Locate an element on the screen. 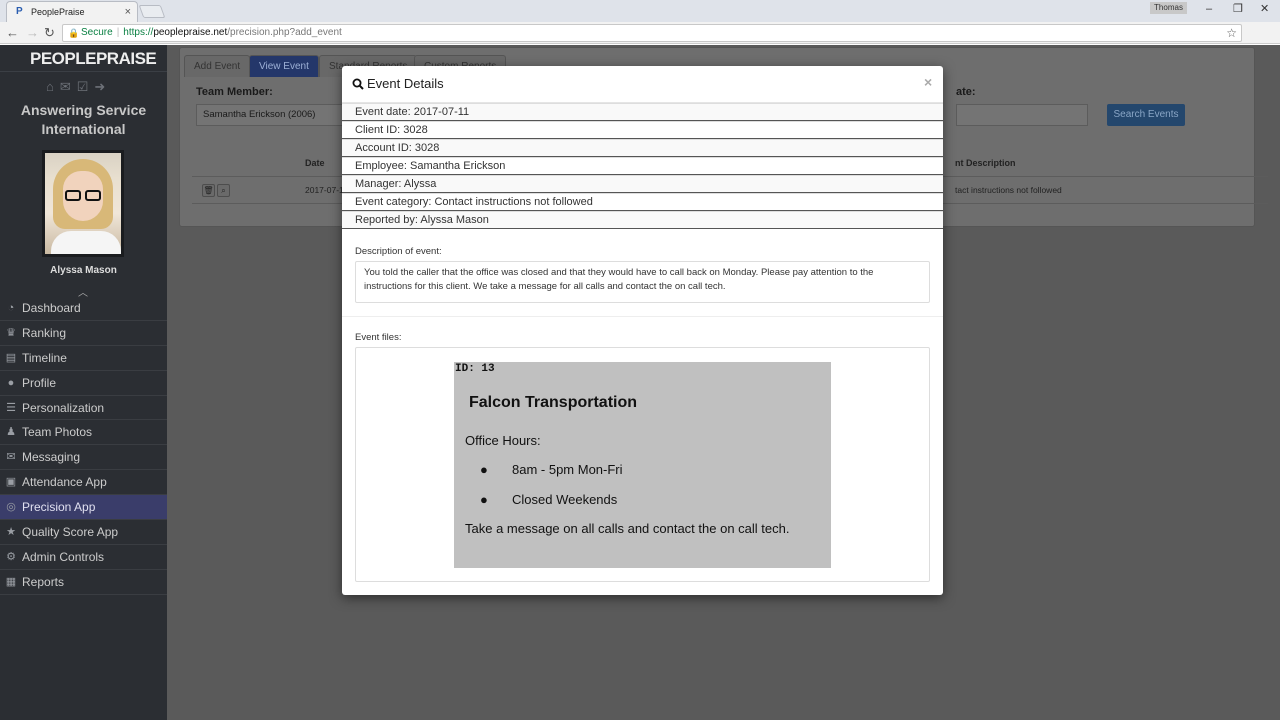 The height and width of the screenshot is (720, 1280). user-icon: ● is located at coordinates (11, 382).